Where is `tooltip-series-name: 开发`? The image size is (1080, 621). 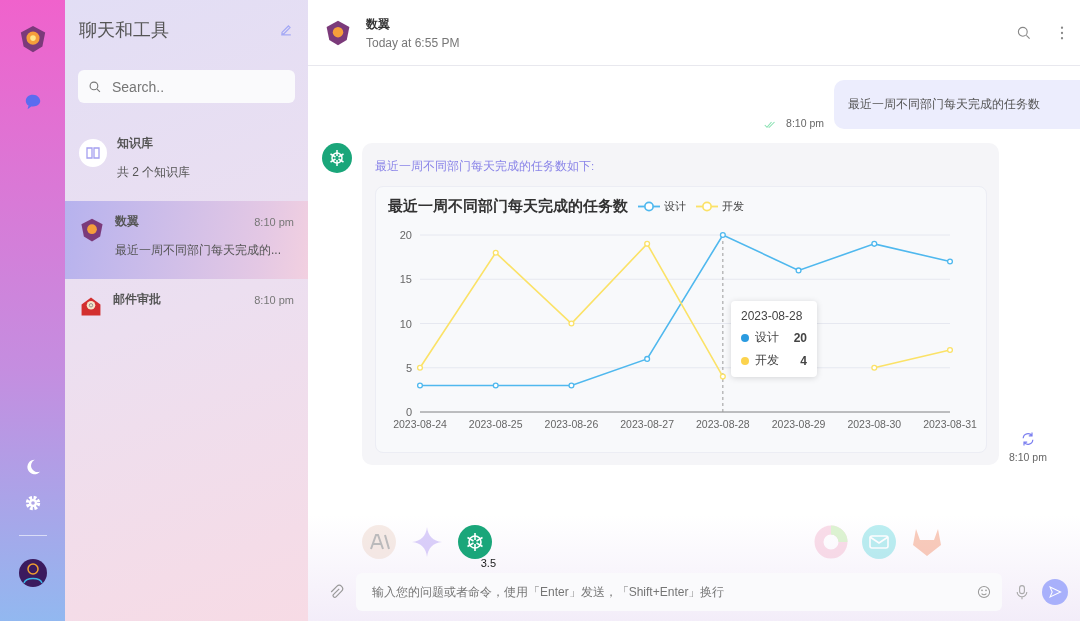 tooltip-series-name: 开发 is located at coordinates (767, 360).